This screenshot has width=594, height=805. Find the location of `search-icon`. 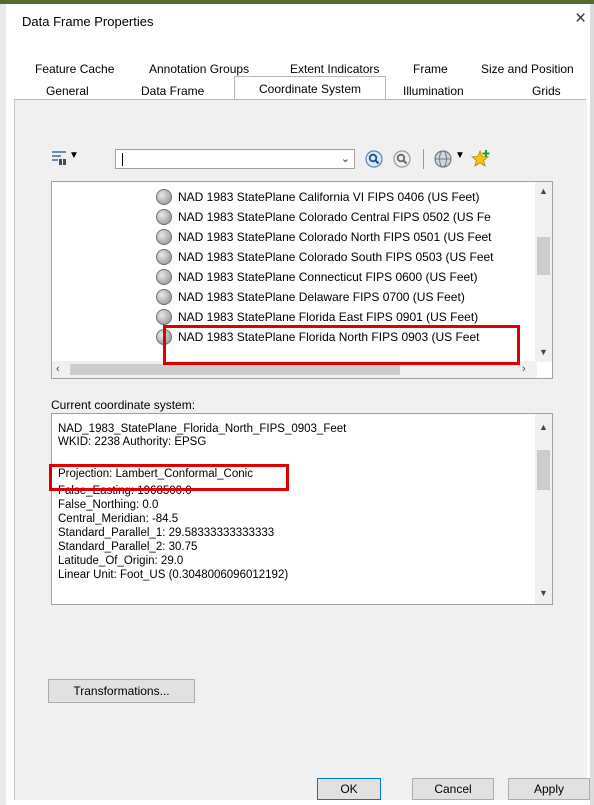

search-icon is located at coordinates (374, 159).